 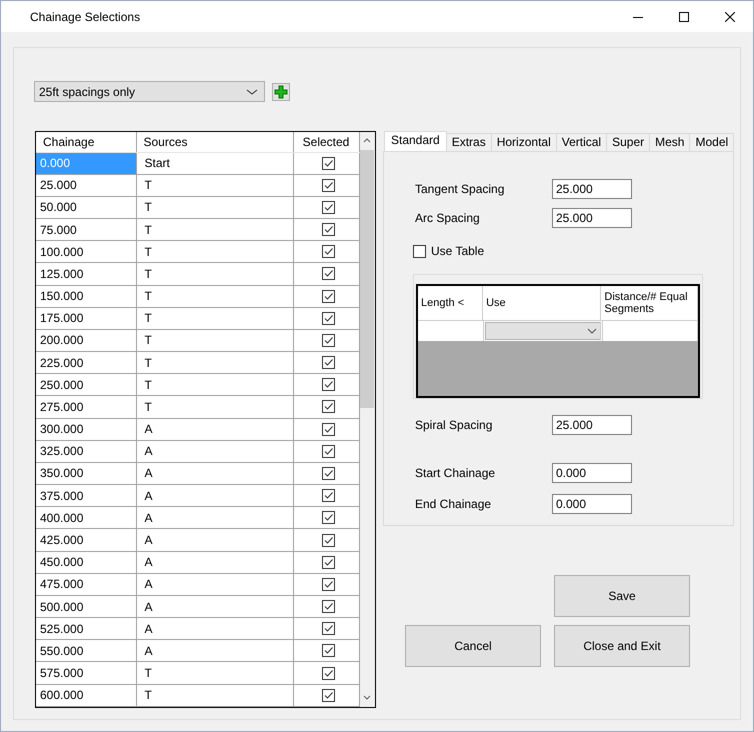 I want to click on spiral-spacing-field: 25.000, so click(x=592, y=425).